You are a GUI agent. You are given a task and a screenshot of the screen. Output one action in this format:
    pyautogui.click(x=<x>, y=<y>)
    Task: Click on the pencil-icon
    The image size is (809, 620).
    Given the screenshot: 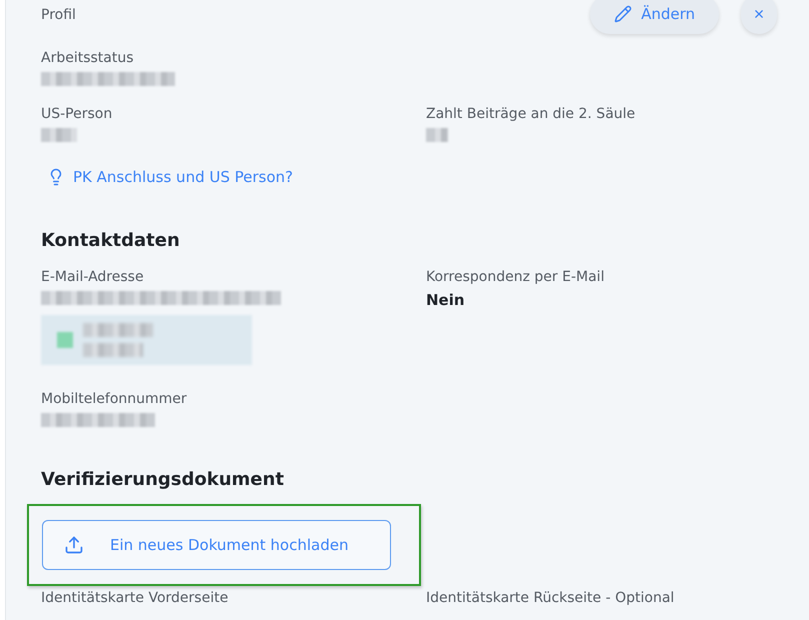 What is the action you would take?
    pyautogui.click(x=623, y=14)
    